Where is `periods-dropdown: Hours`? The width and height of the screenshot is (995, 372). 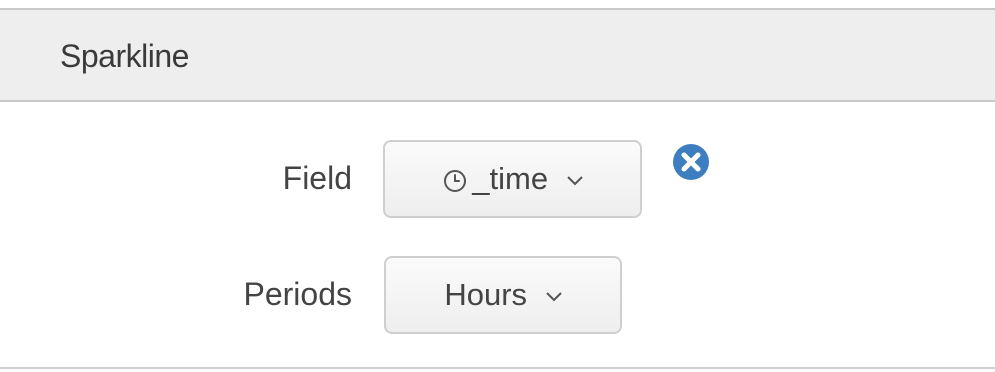
periods-dropdown: Hours is located at coordinates (503, 295).